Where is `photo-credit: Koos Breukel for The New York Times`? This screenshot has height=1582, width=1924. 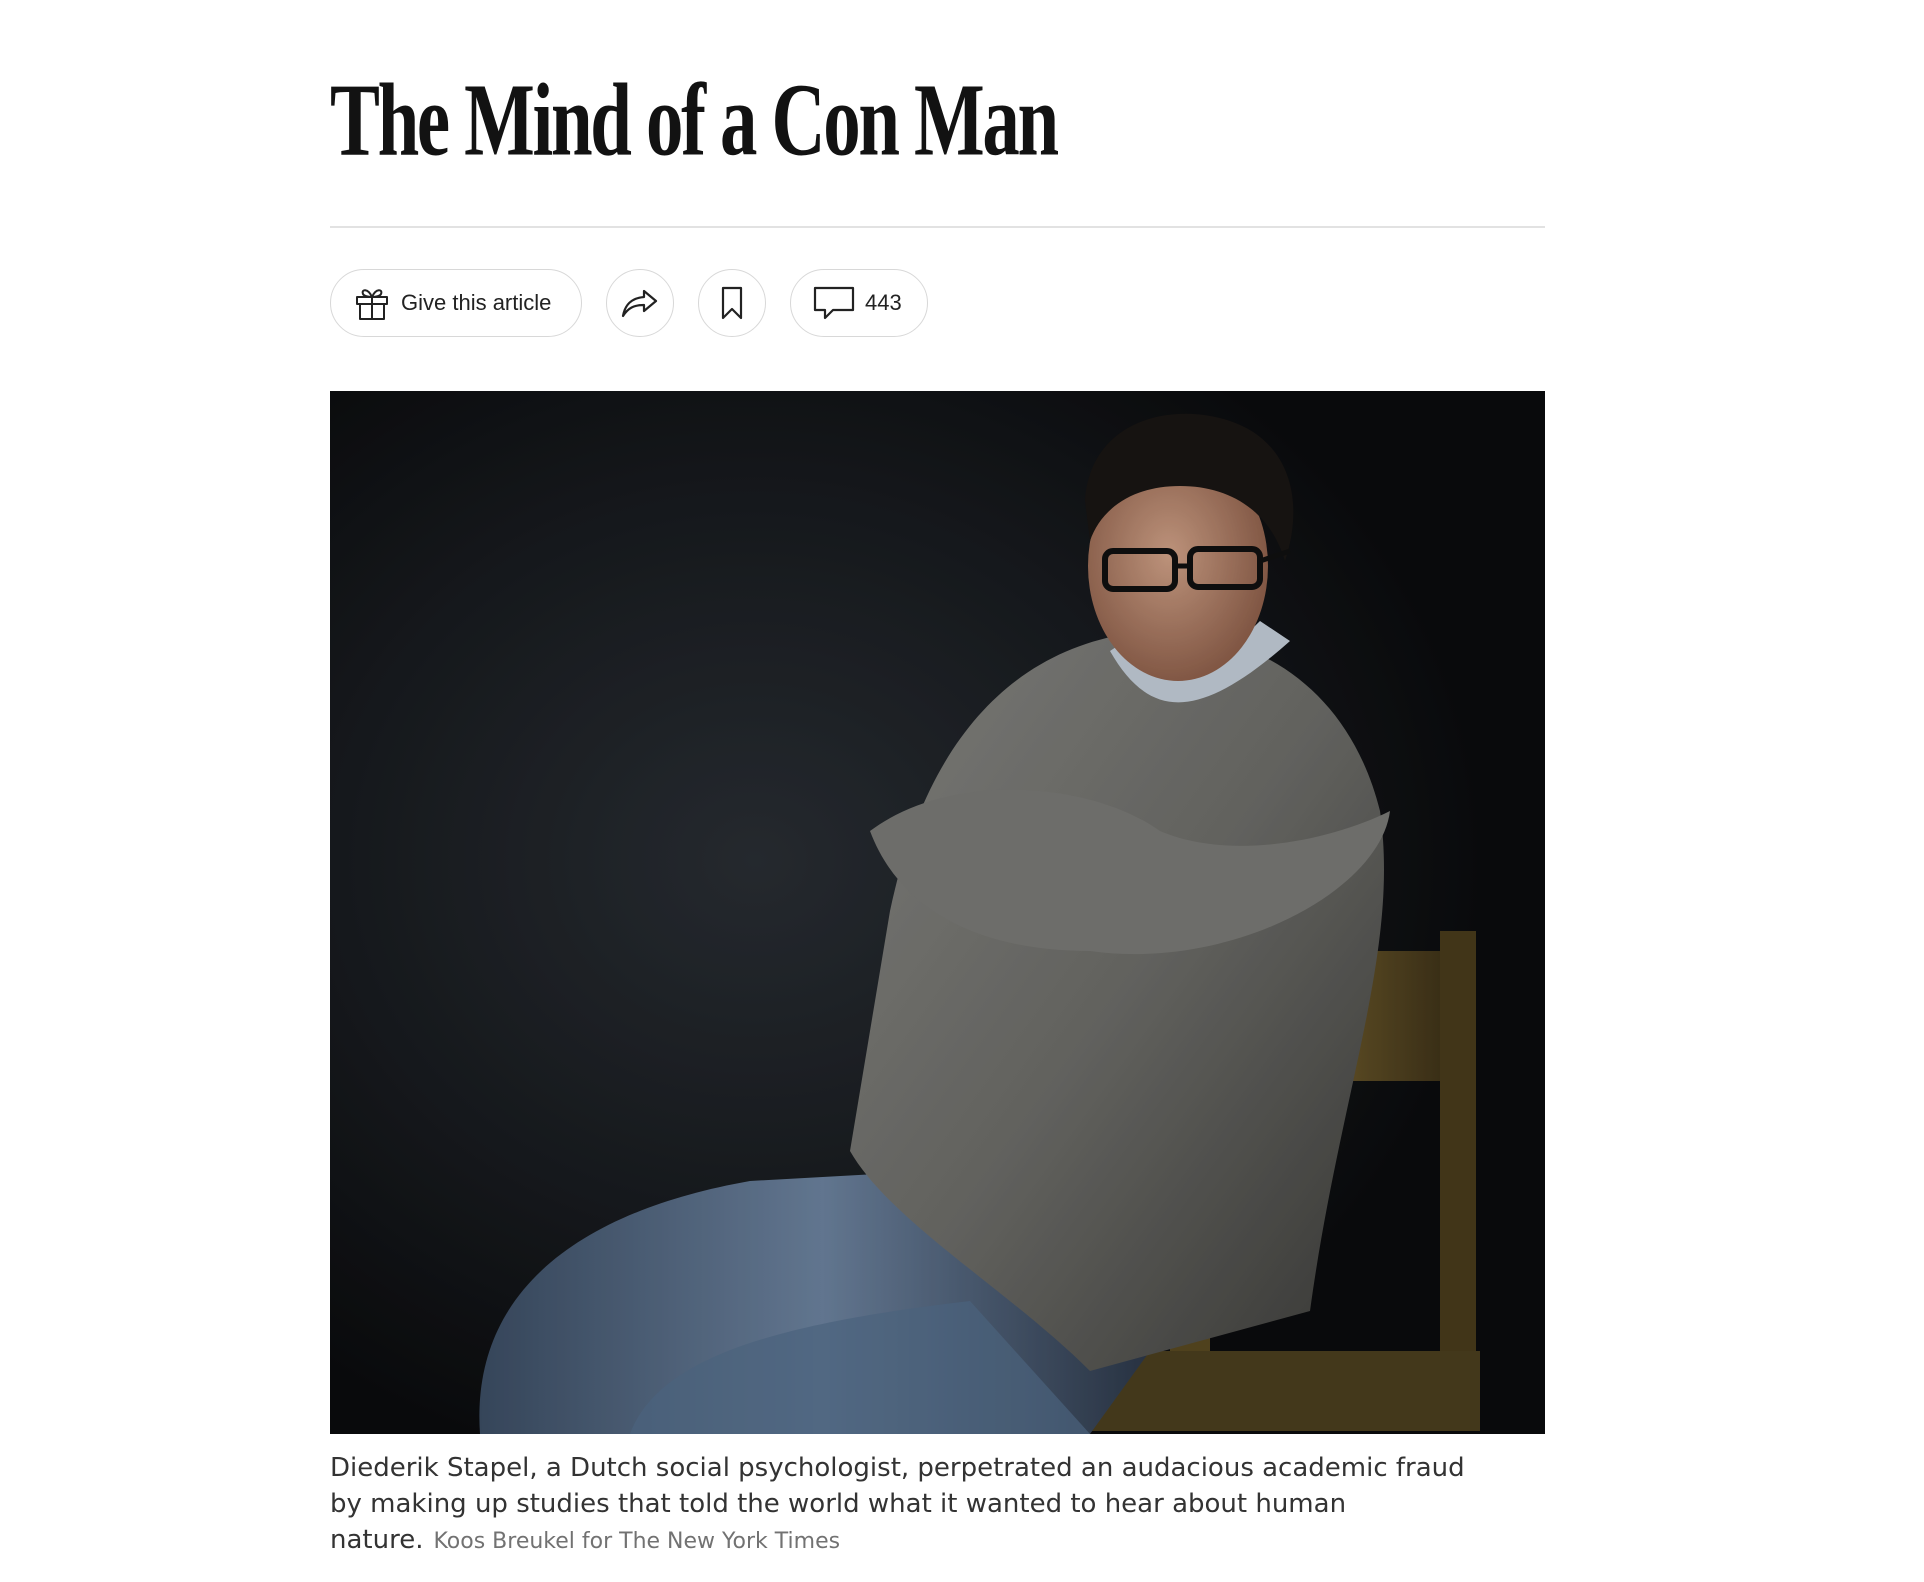
photo-credit: Koos Breukel for The New York Times is located at coordinates (637, 1541).